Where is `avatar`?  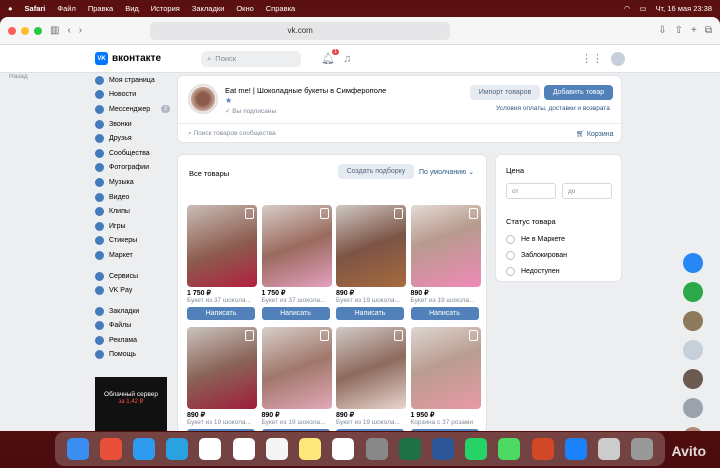
avatar is located at coordinates (618, 58).